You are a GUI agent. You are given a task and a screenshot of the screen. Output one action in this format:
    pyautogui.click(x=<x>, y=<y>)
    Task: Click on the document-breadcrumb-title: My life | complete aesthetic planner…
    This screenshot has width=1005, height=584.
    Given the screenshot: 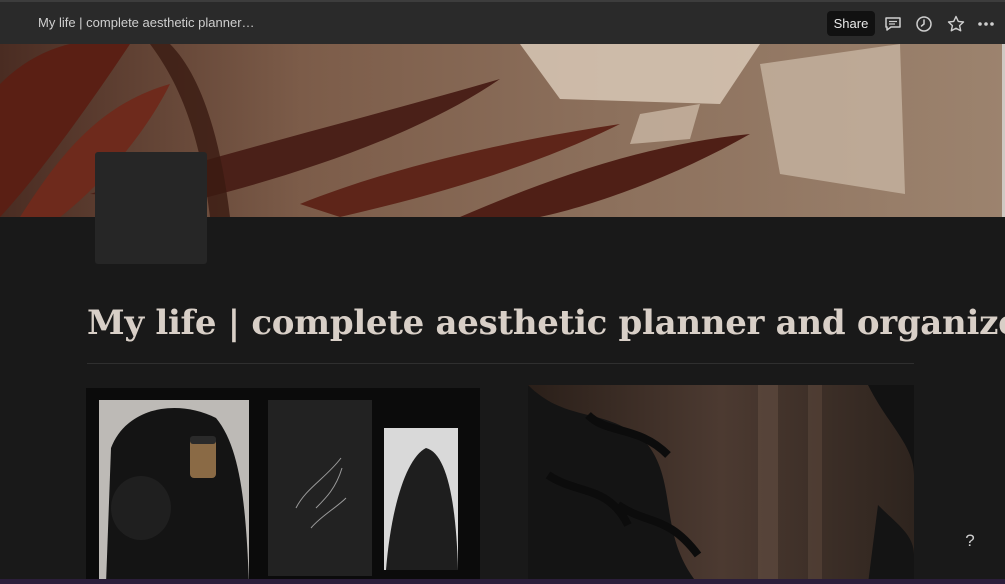 What is the action you would take?
    pyautogui.click(x=146, y=22)
    